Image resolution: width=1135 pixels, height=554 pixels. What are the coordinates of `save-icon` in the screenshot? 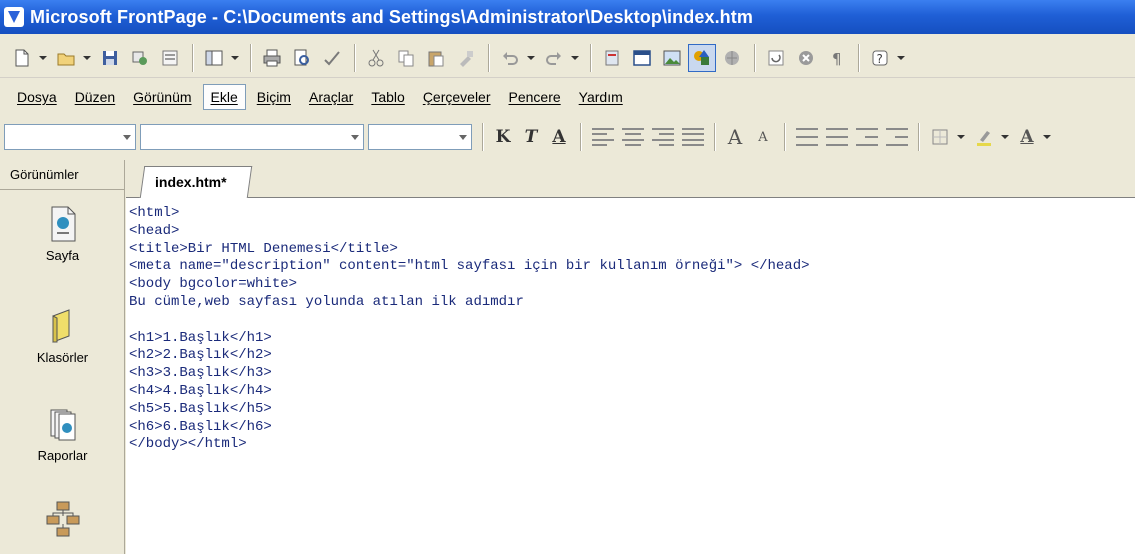 It's located at (110, 58).